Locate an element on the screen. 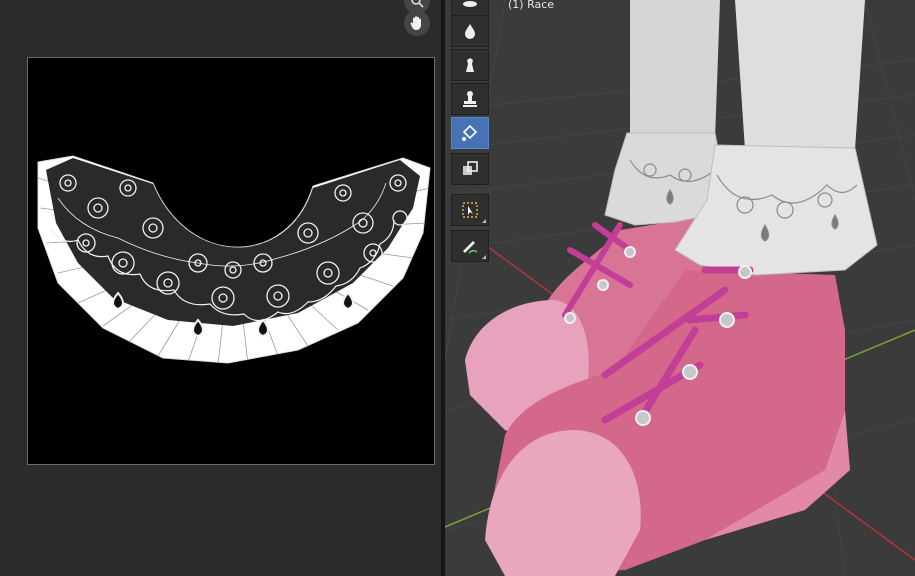 This screenshot has width=915, height=576. stamp-icon is located at coordinates (470, 99).